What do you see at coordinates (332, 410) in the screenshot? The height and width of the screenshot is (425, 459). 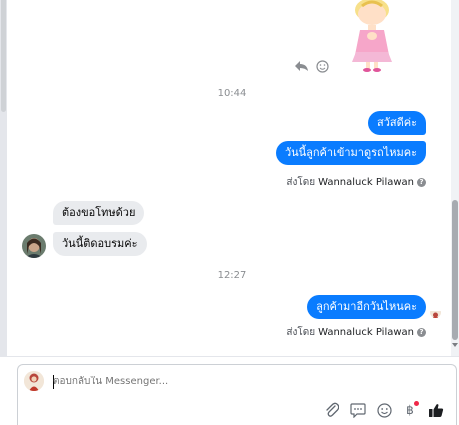 I see `attach-icon` at bounding box center [332, 410].